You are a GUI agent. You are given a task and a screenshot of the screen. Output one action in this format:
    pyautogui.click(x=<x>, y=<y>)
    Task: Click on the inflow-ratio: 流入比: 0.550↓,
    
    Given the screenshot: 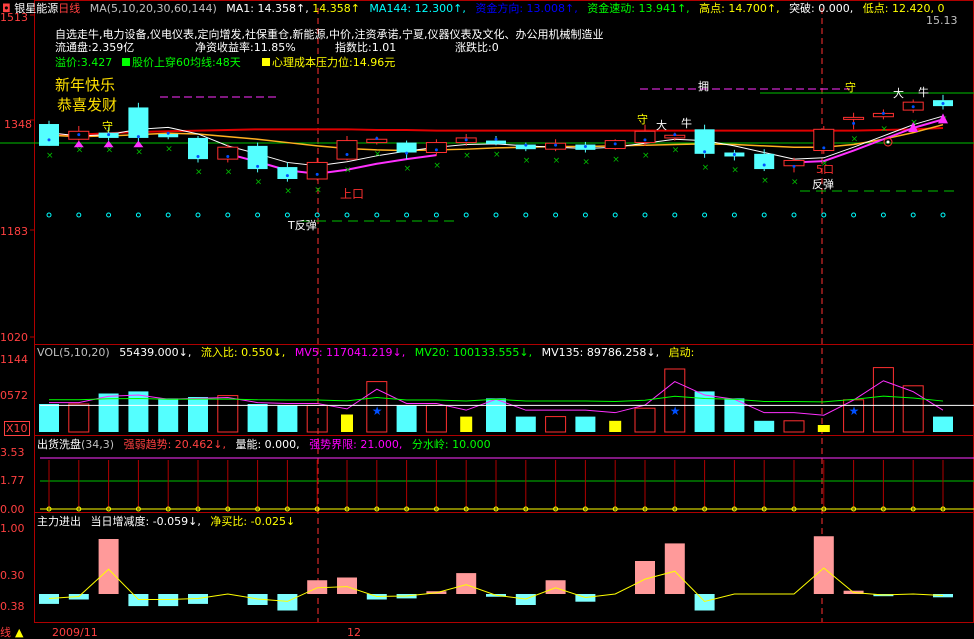 What is the action you would take?
    pyautogui.click(x=243, y=352)
    